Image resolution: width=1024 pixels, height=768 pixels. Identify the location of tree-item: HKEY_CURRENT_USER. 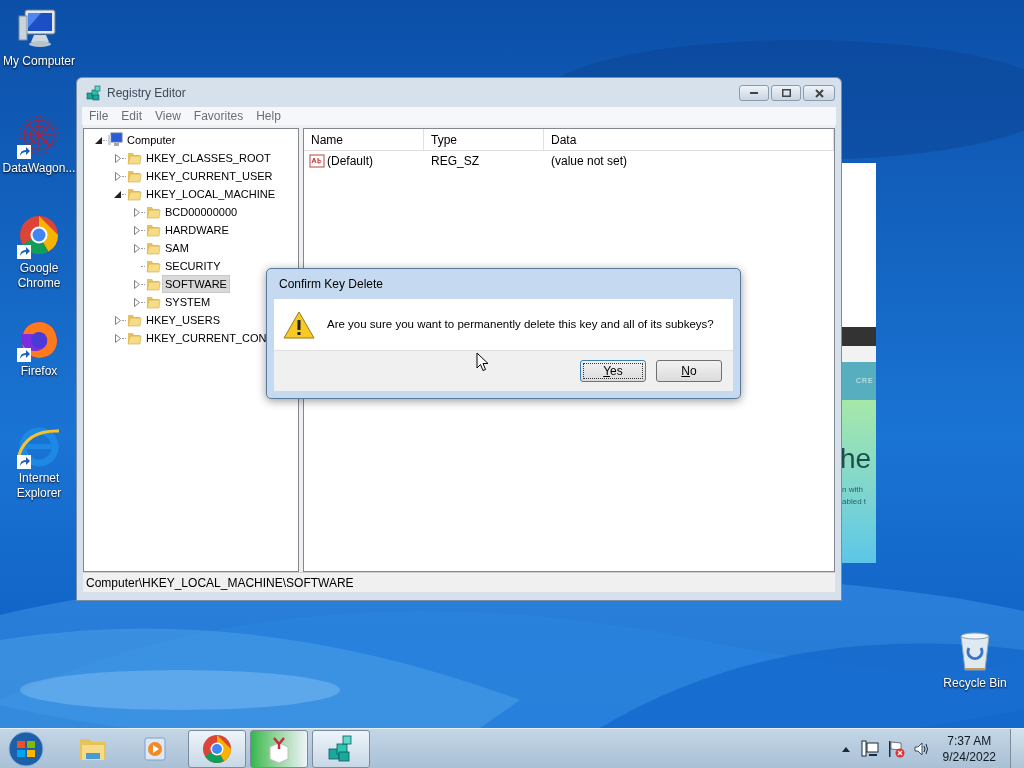
(209, 176).